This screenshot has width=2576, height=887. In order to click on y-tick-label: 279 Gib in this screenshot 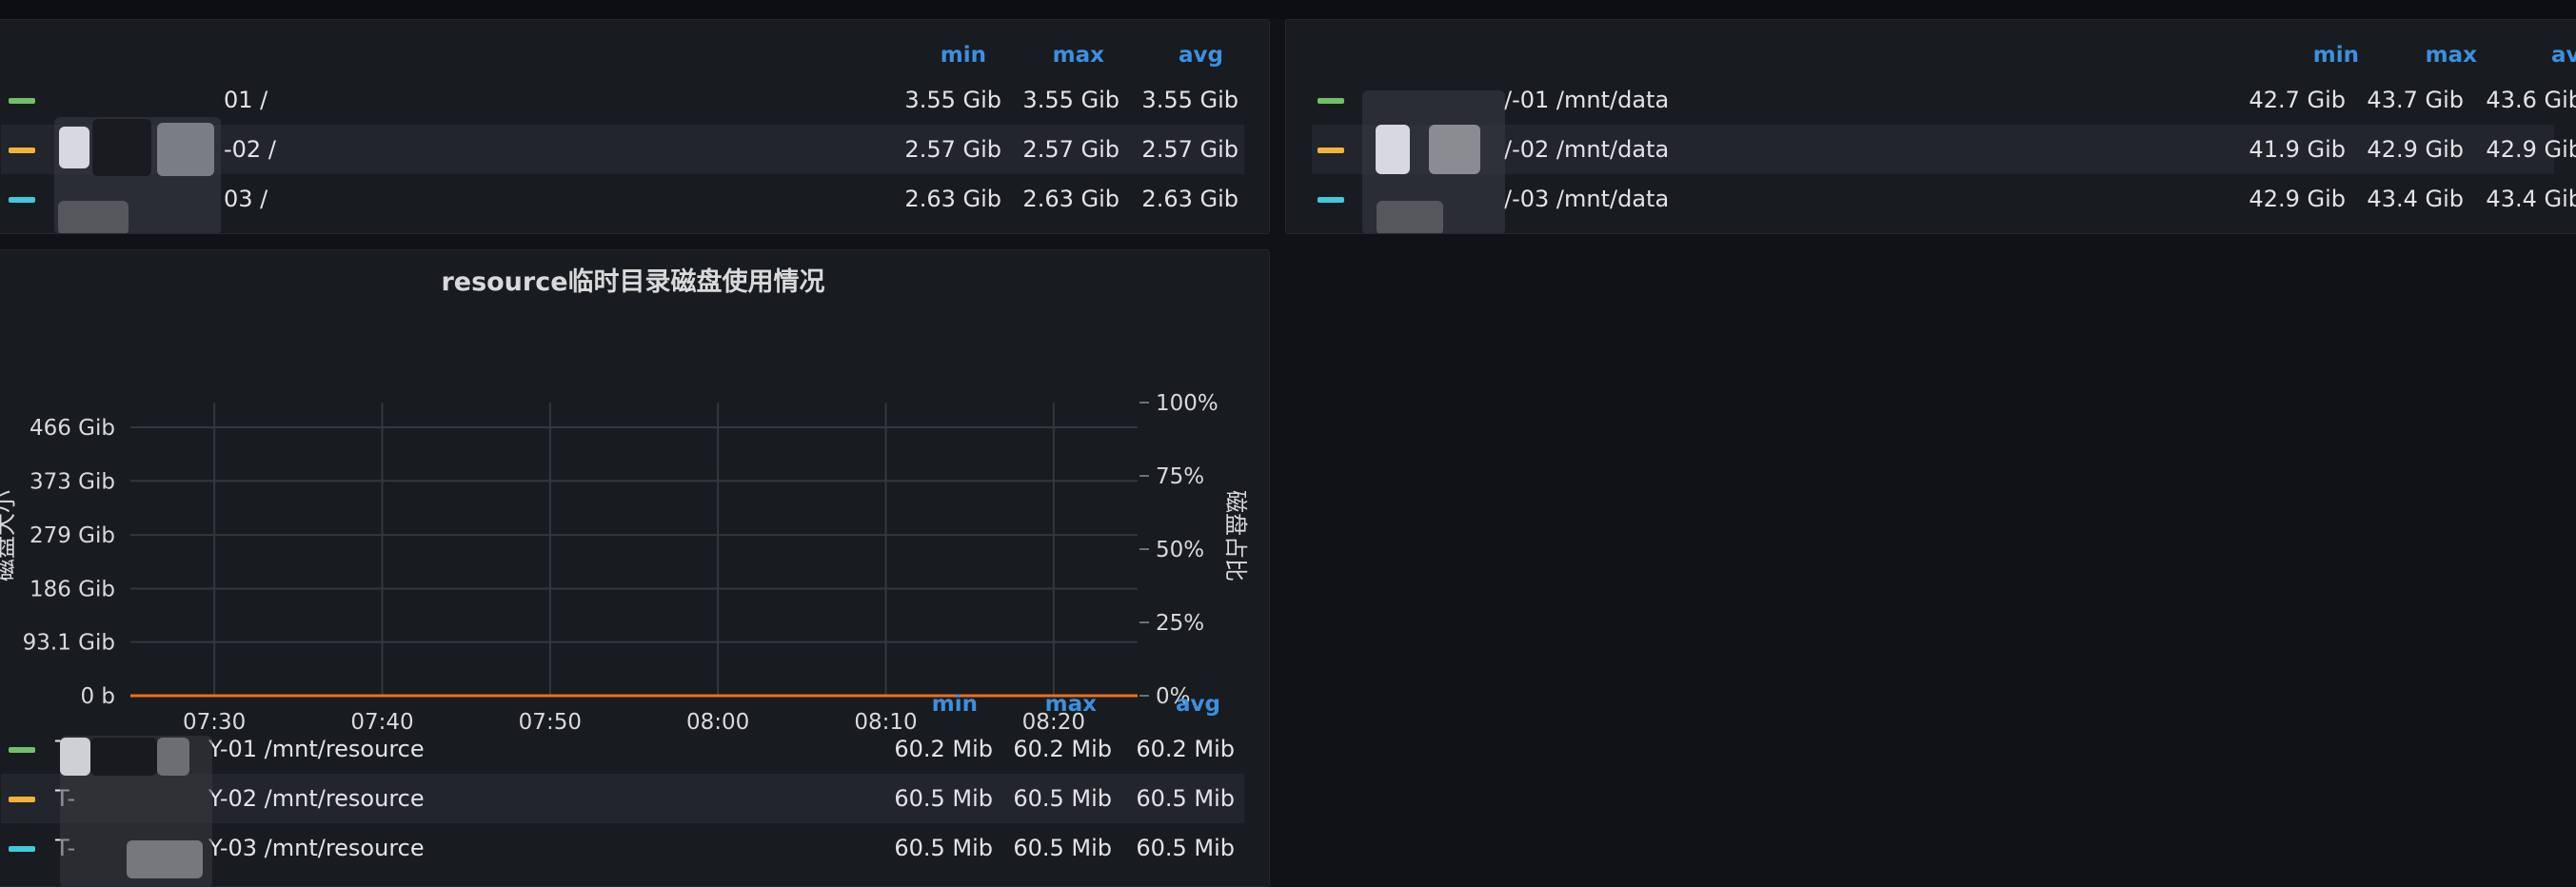, I will do `click(72, 535)`.